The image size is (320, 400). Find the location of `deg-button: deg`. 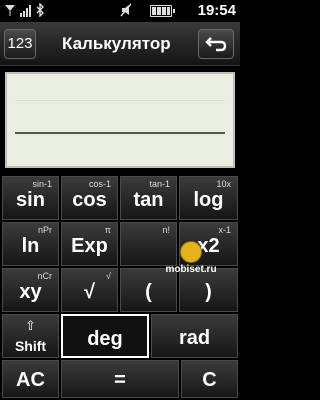

deg-button: deg is located at coordinates (105, 336).